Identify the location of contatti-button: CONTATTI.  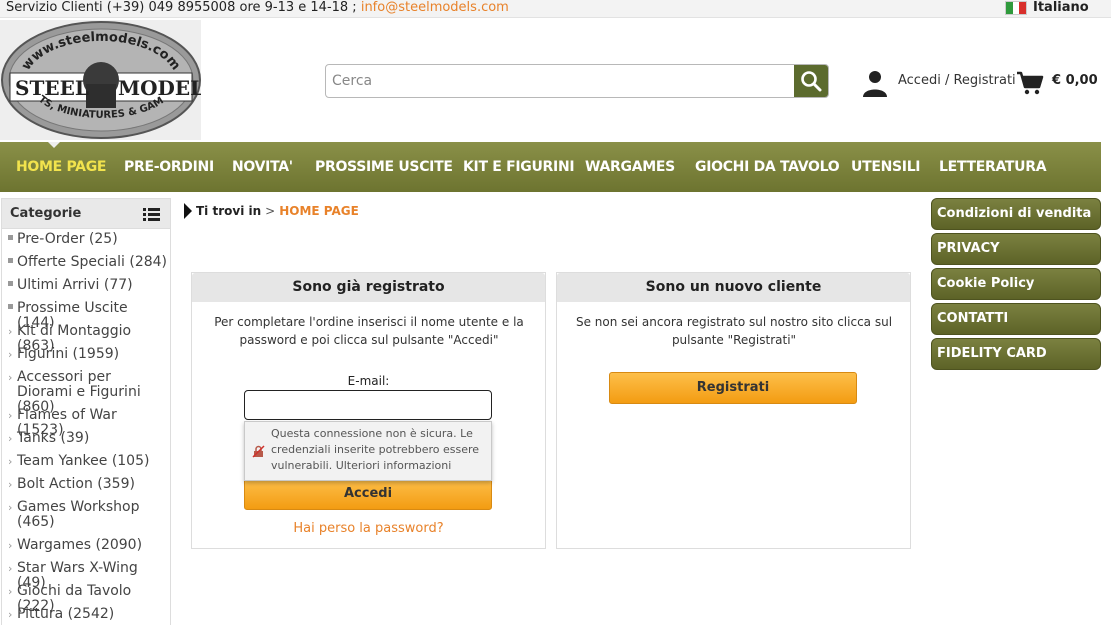
(1016, 319).